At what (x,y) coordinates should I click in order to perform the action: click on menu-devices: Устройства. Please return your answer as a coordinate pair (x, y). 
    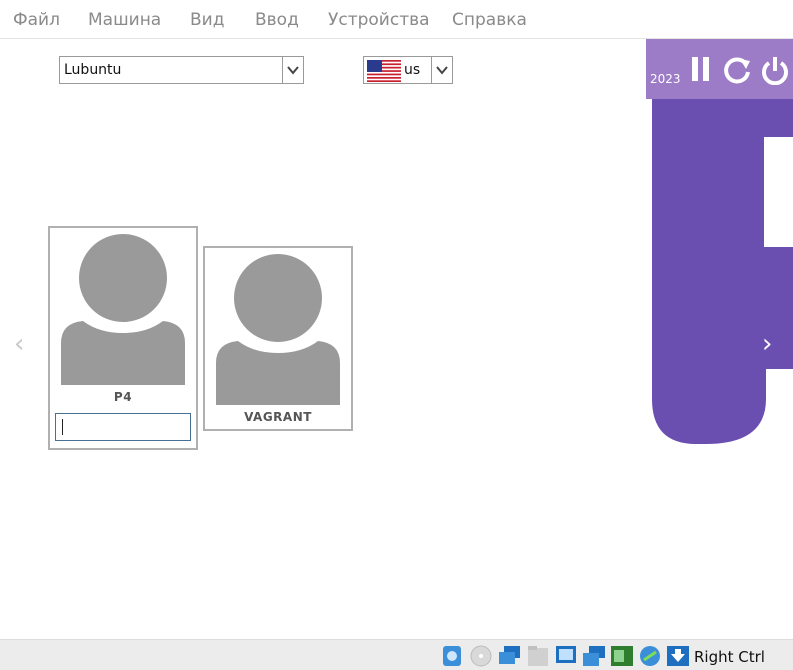
    Looking at the image, I should click on (379, 20).